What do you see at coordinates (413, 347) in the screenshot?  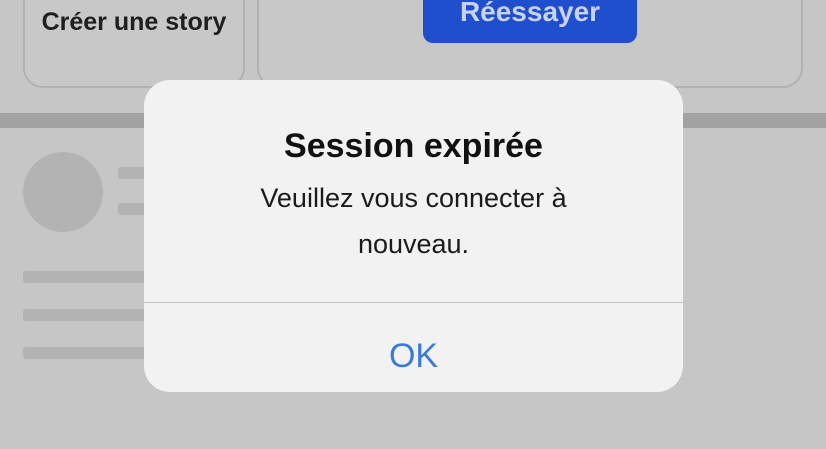 I see `ok-button: OK` at bounding box center [413, 347].